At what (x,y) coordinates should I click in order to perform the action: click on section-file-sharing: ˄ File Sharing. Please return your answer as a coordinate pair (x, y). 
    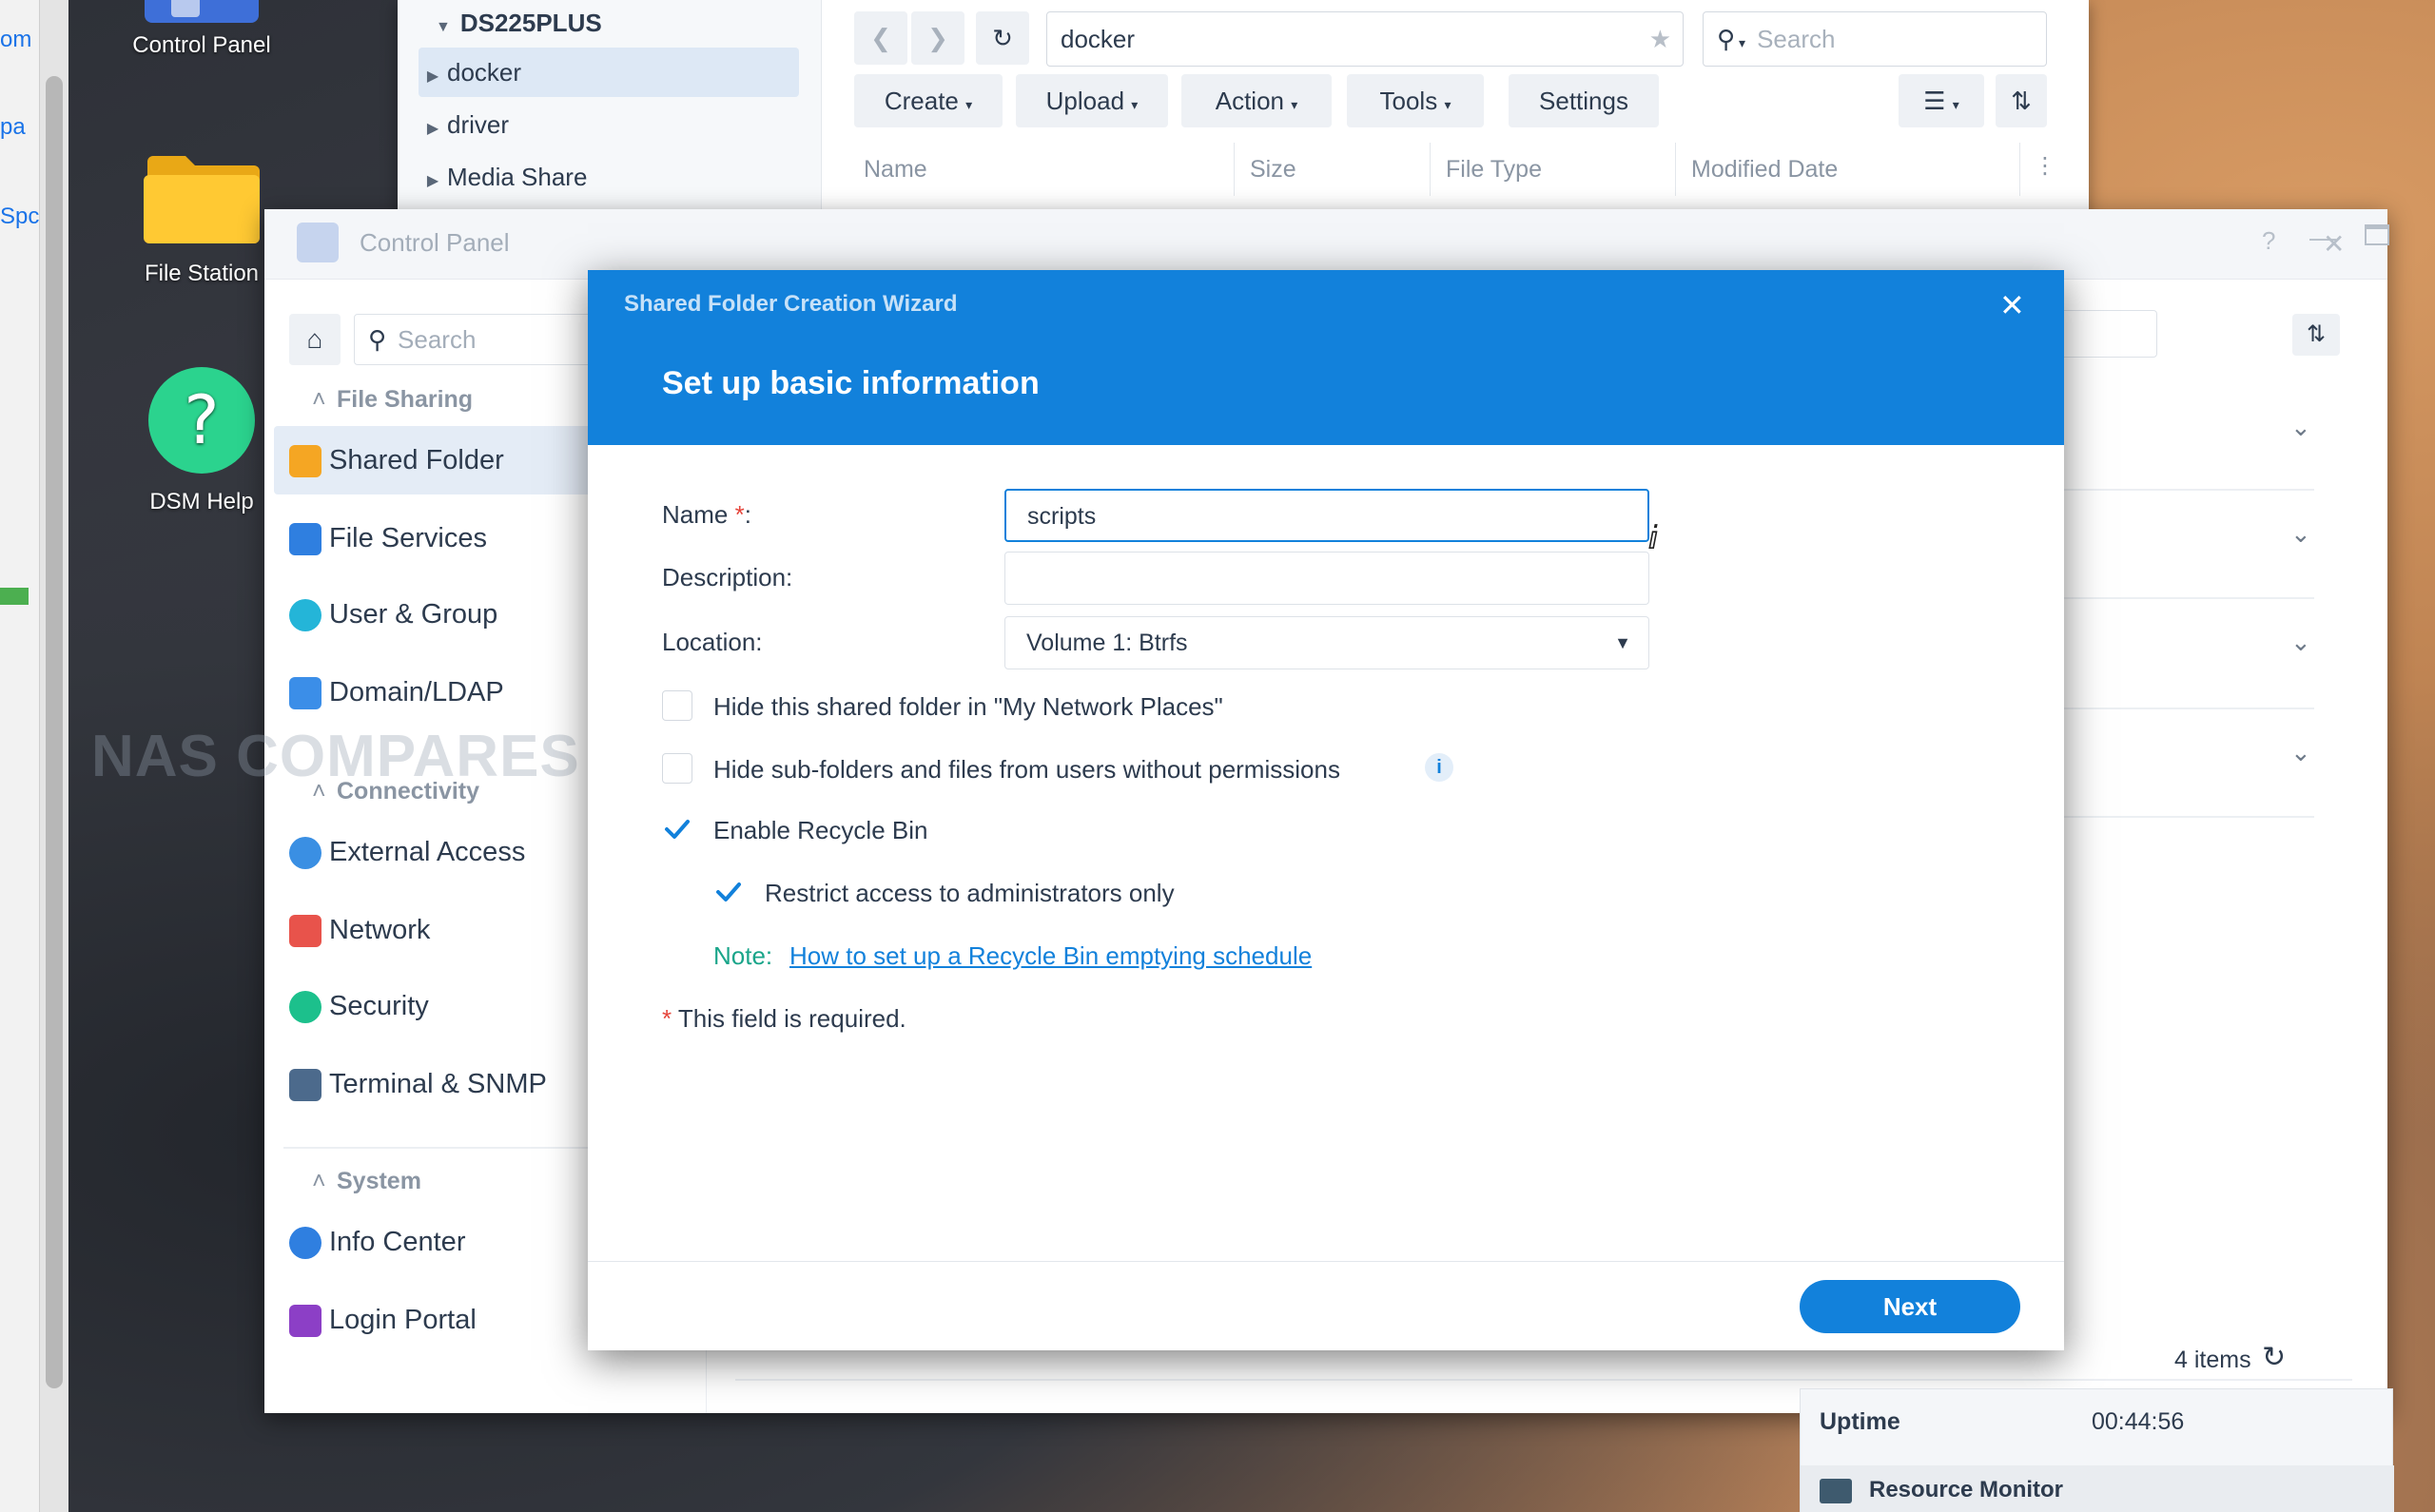
    Looking at the image, I should click on (392, 400).